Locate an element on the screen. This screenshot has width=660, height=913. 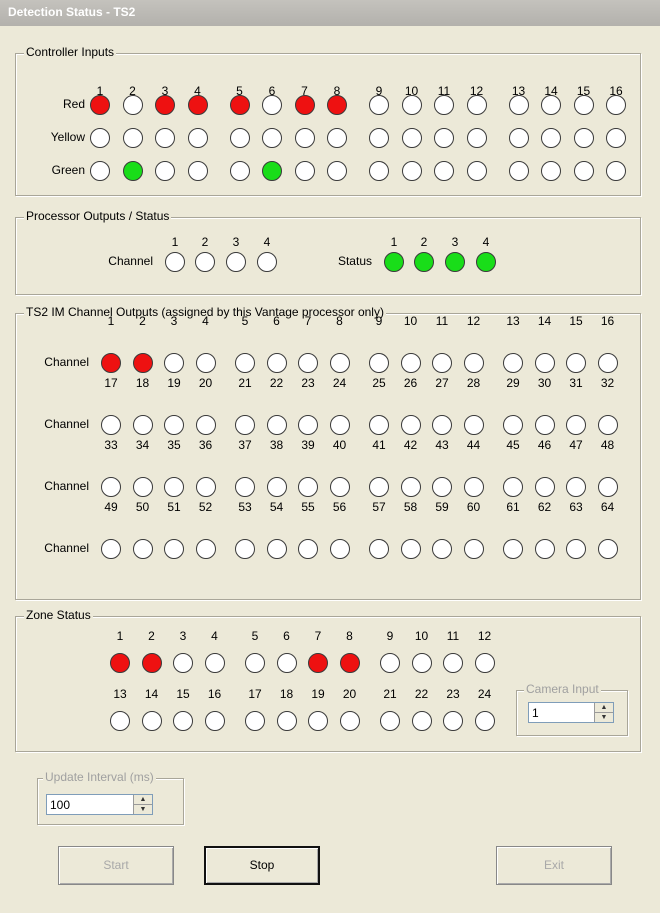
ts2-channel-number: 37 is located at coordinates (245, 445).